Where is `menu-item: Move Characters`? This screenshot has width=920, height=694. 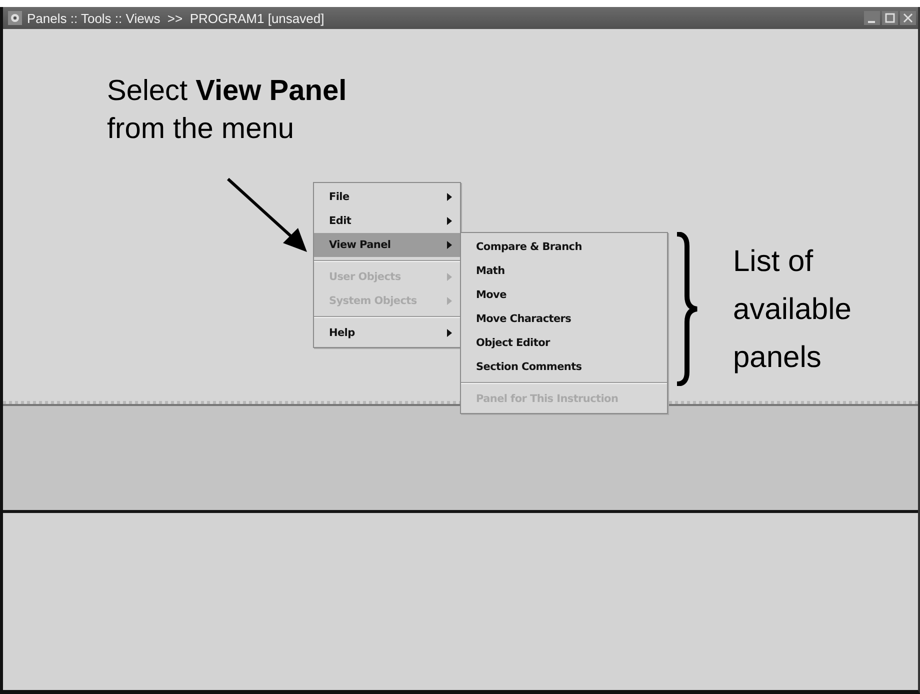
menu-item: Move Characters is located at coordinates (564, 319).